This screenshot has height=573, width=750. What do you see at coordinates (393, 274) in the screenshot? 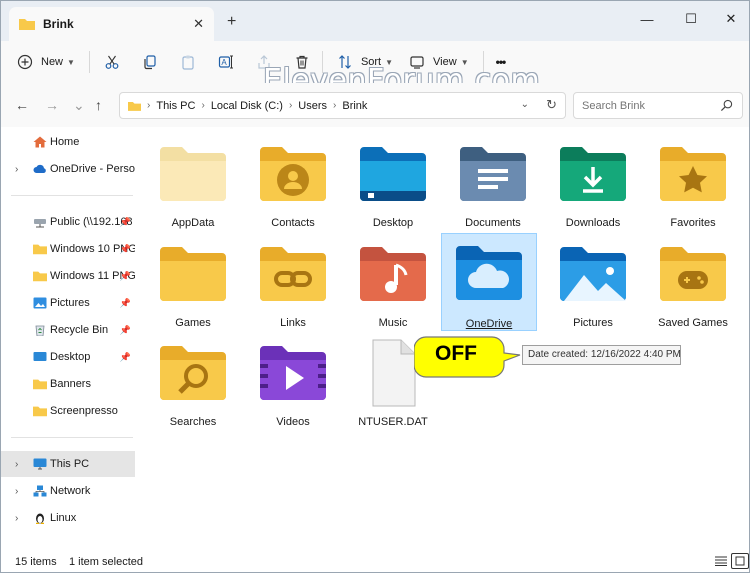
I see `music-folder-icon` at bounding box center [393, 274].